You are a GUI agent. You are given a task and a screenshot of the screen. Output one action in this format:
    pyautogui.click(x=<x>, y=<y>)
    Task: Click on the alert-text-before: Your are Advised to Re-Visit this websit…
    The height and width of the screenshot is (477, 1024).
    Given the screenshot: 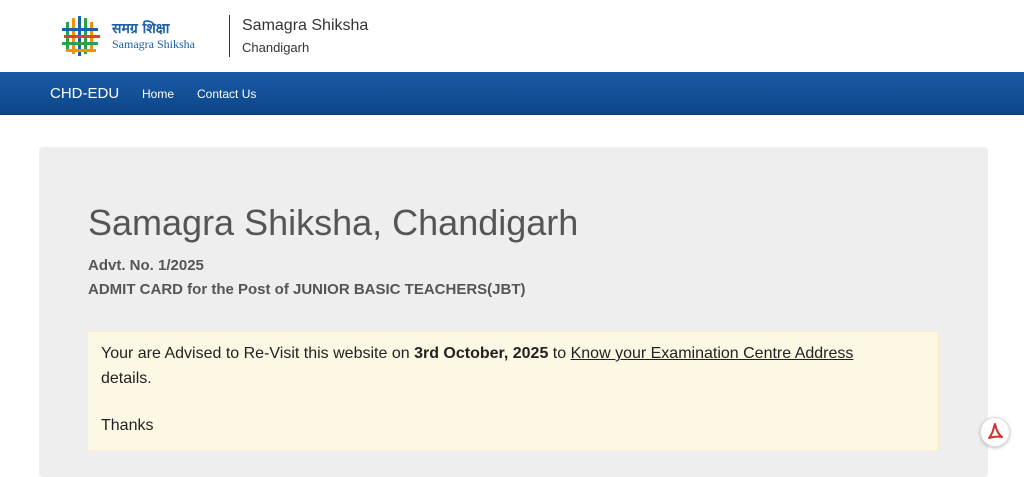 What is the action you would take?
    pyautogui.click(x=258, y=353)
    